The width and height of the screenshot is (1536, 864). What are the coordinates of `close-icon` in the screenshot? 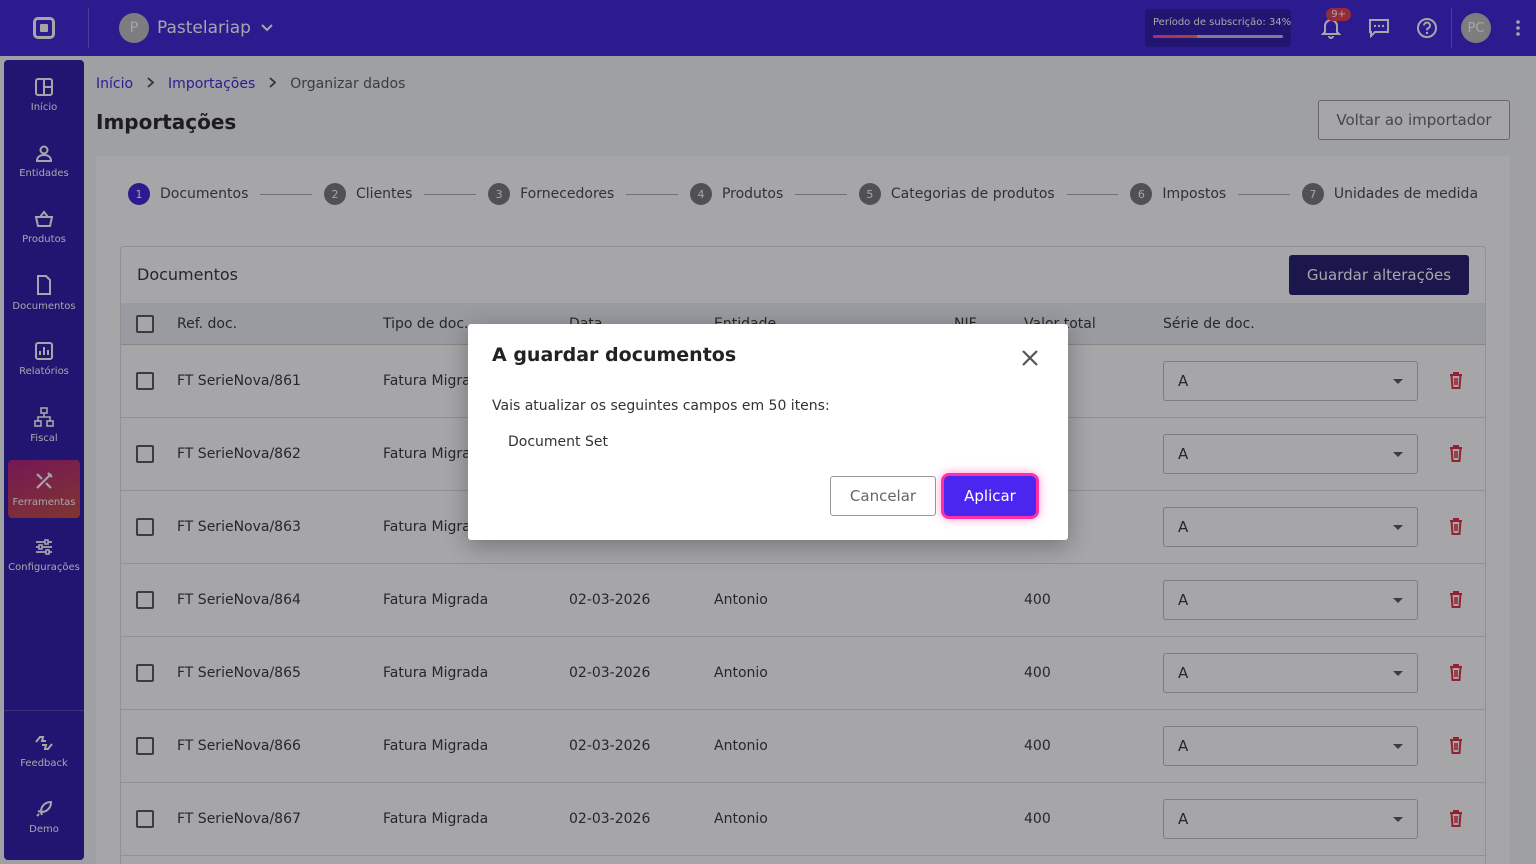 It's located at (1030, 360).